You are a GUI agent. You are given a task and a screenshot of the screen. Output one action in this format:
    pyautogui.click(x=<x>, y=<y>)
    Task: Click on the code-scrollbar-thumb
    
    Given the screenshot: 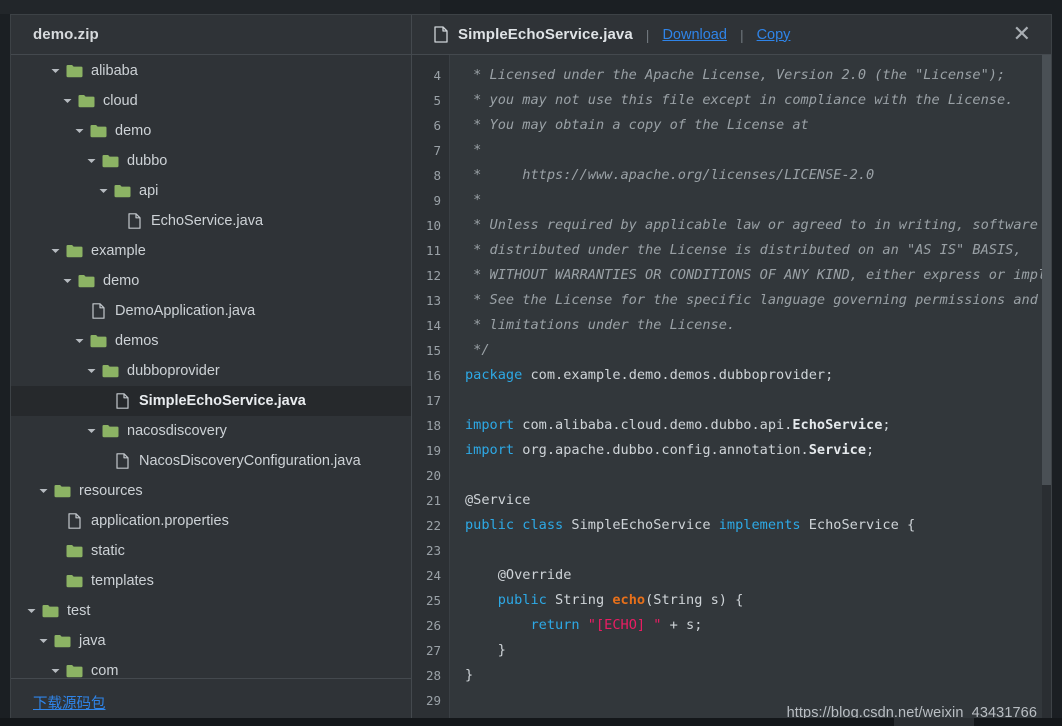 What is the action you would take?
    pyautogui.click(x=1046, y=270)
    